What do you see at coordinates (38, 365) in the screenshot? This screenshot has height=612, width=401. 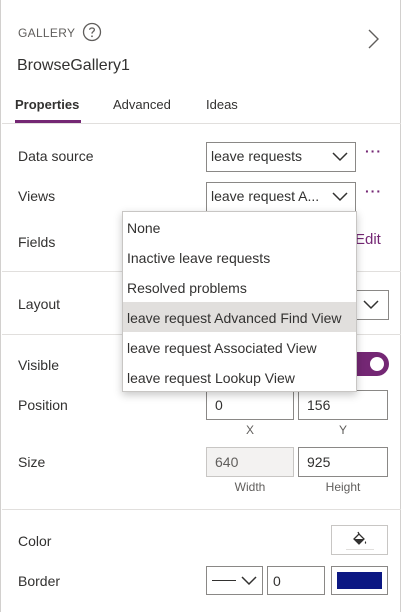 I see `visible-label: Visible` at bounding box center [38, 365].